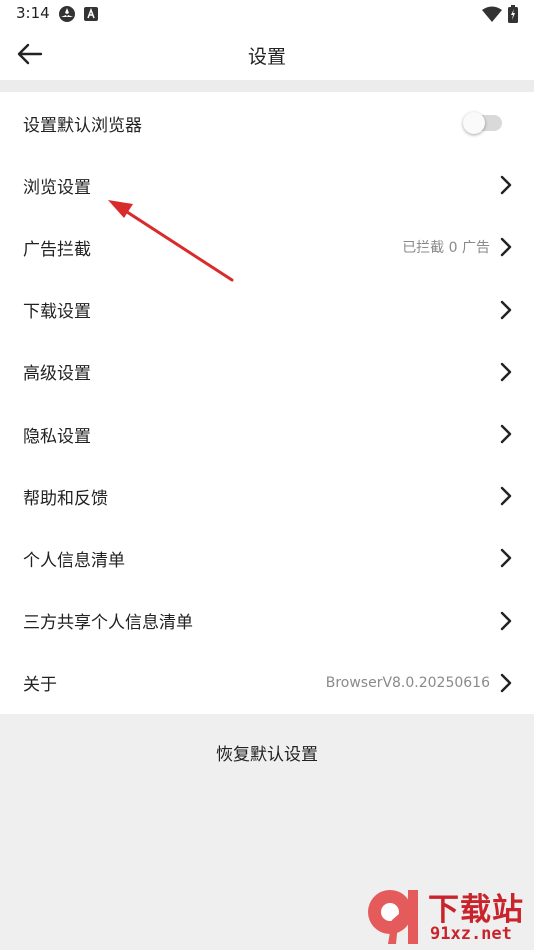 The height and width of the screenshot is (950, 534). Describe the element at coordinates (267, 123) in the screenshot. I see `setting-default-browser: 设置默认浏览器` at that location.